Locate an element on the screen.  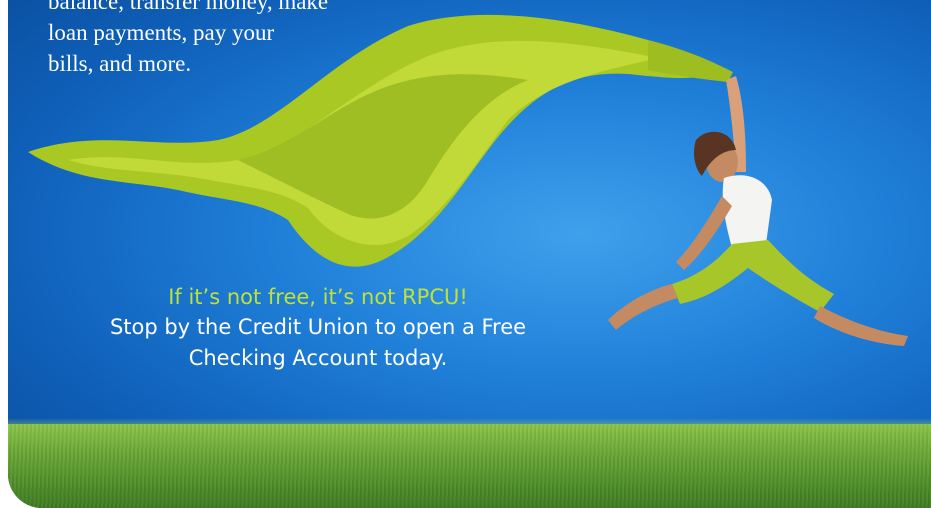
intro-line: bills, and more. is located at coordinates (120, 63).